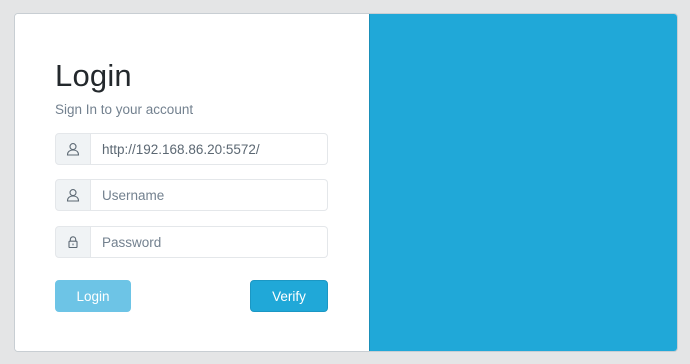 The image size is (690, 364). I want to click on username-input, so click(209, 195).